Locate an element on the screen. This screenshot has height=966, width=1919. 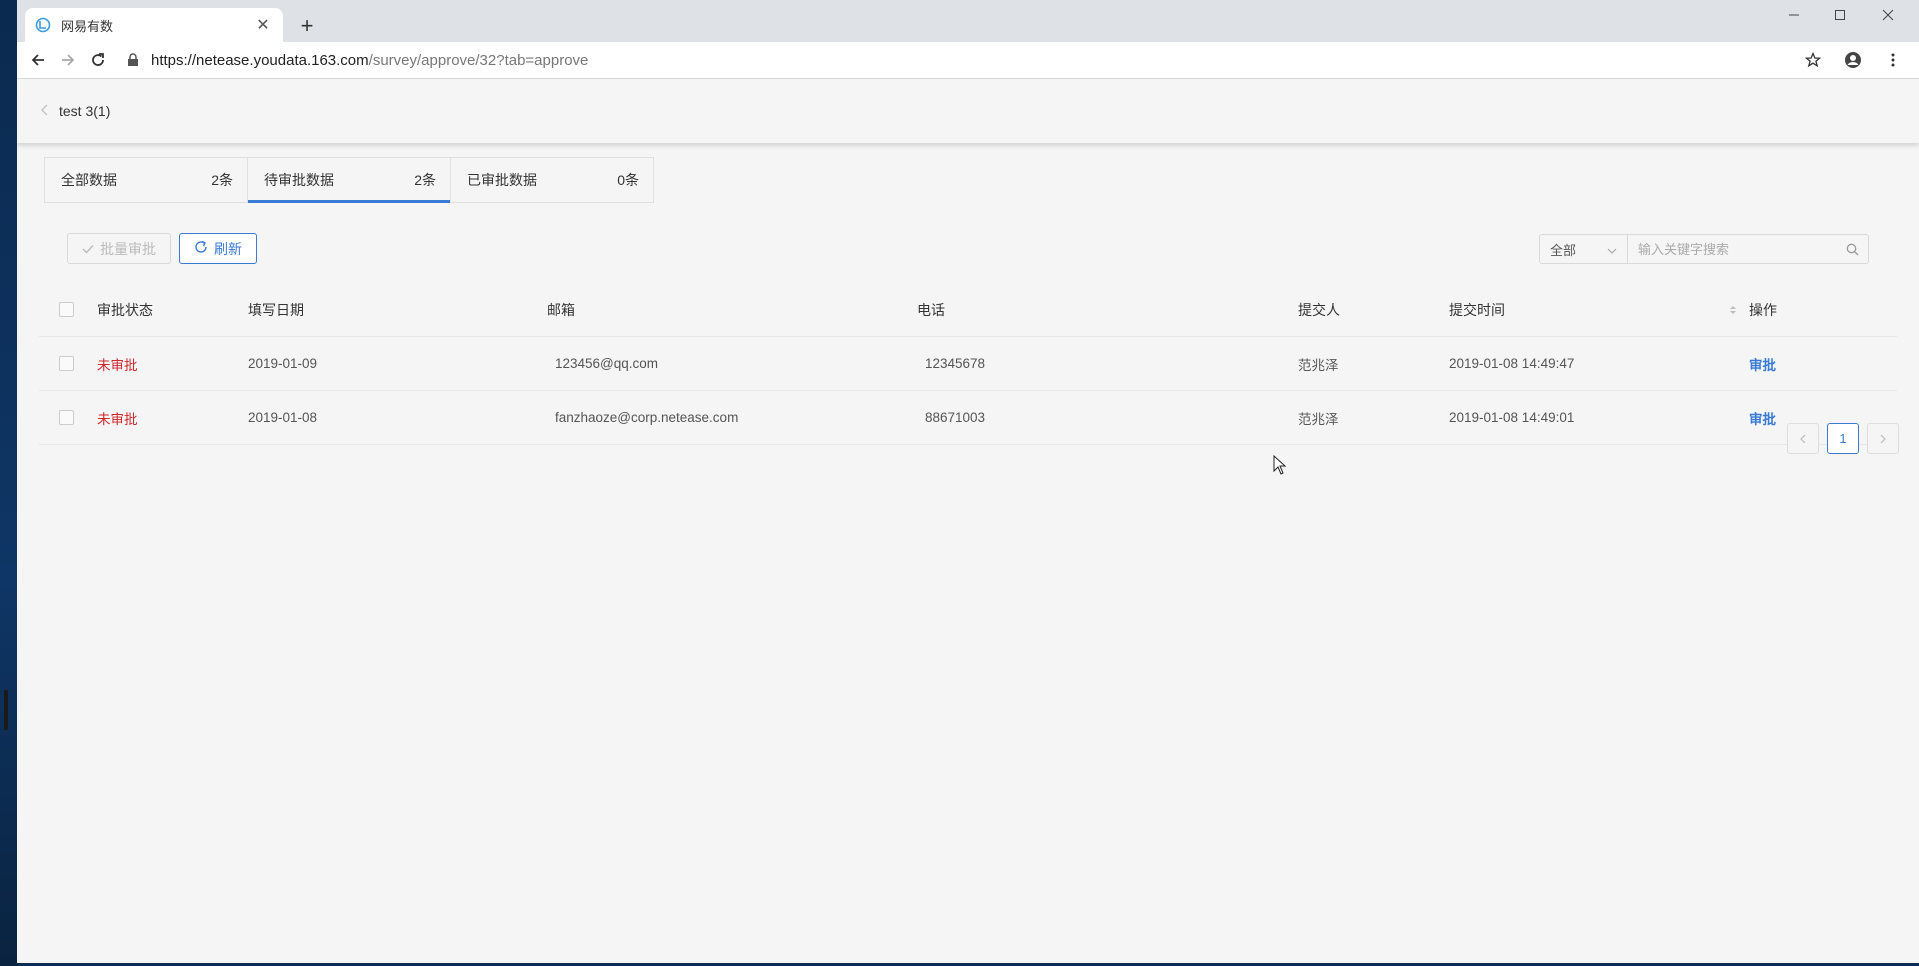
row-email: fanzhaoze@corp.netease.com is located at coordinates (647, 417).